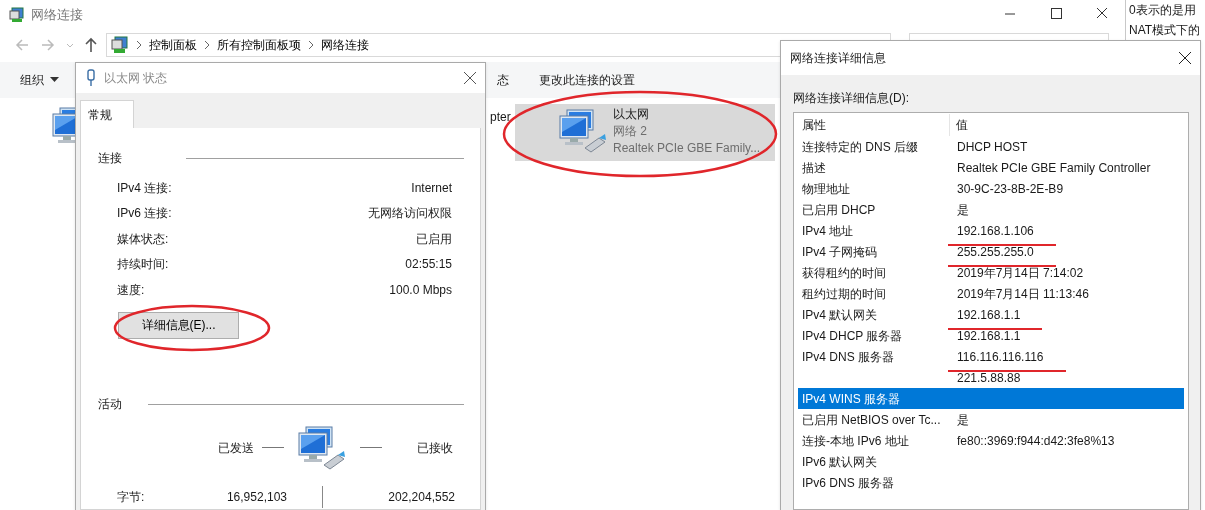 Image resolution: width=1205 pixels, height=510 pixels. I want to click on list-row: IPv4 DHCP 服务器 192.168.1.1, so click(991, 335).